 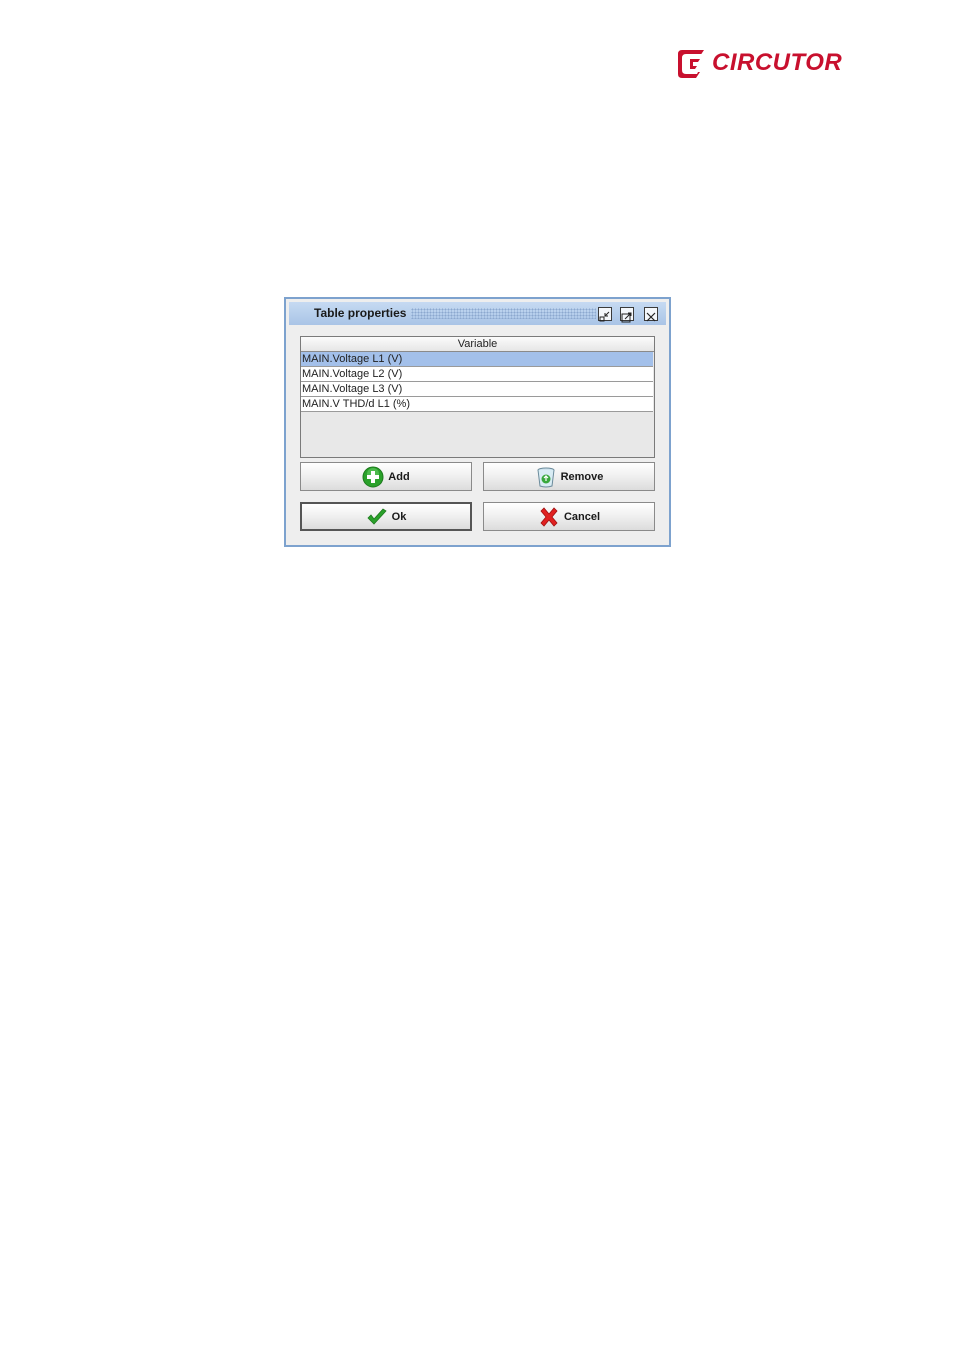 What do you see at coordinates (377, 517) in the screenshot?
I see `checkmark-icon` at bounding box center [377, 517].